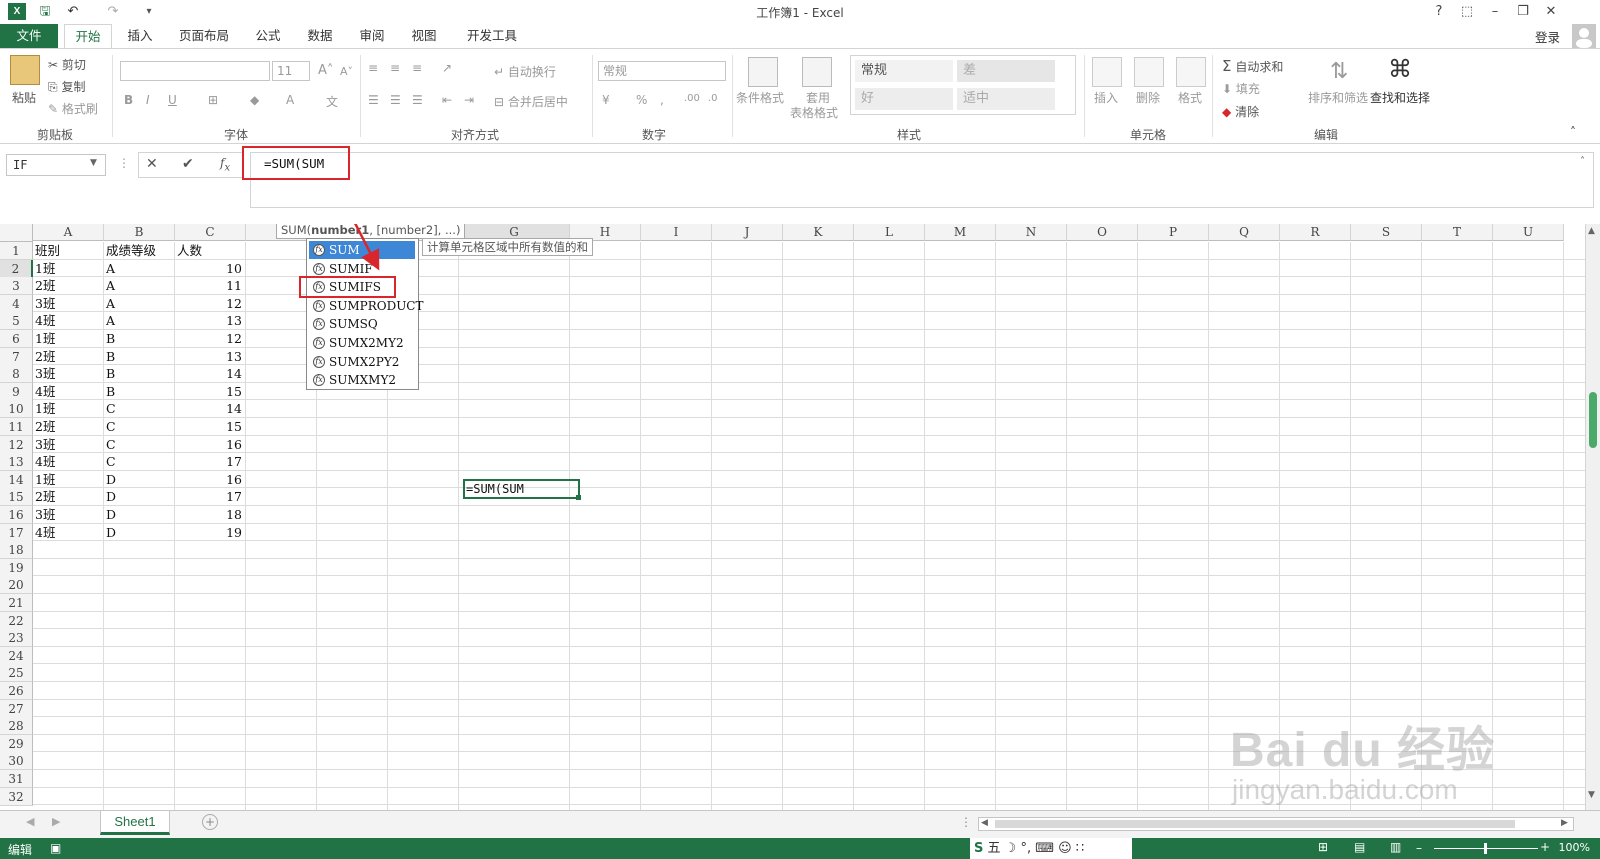 The height and width of the screenshot is (859, 1600). What do you see at coordinates (747, 232) in the screenshot?
I see `column-header: J` at bounding box center [747, 232].